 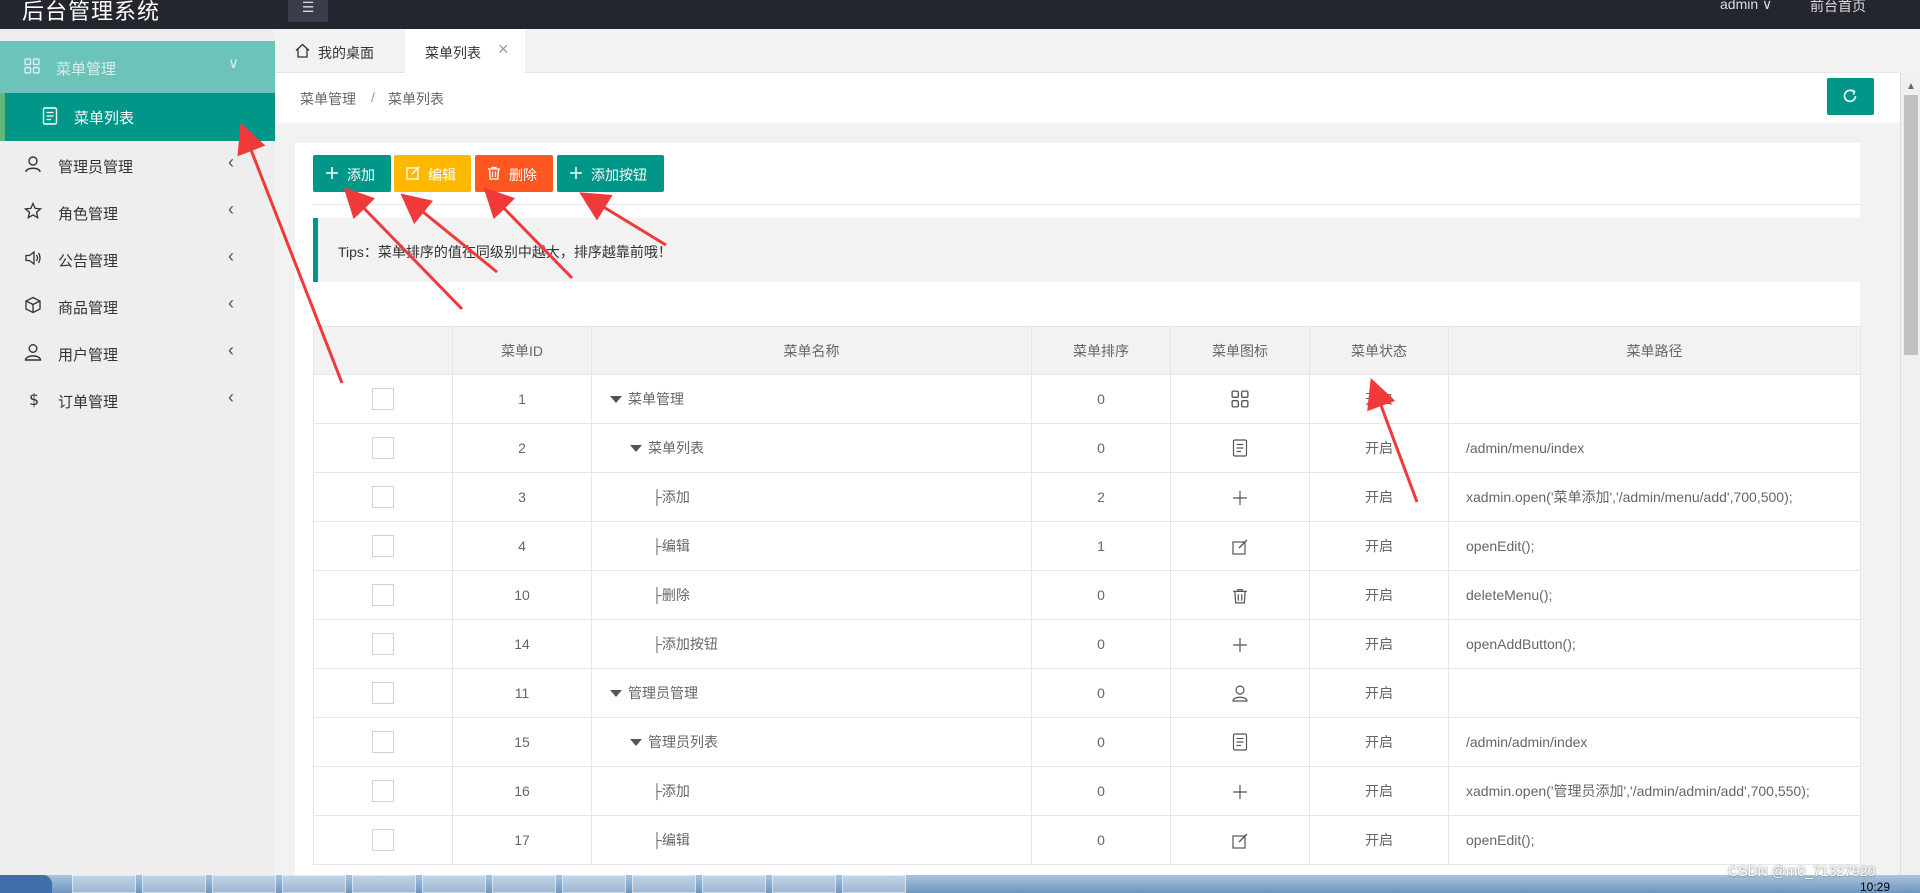 I want to click on cell-path: /admin/menu/index, so click(x=1654, y=448).